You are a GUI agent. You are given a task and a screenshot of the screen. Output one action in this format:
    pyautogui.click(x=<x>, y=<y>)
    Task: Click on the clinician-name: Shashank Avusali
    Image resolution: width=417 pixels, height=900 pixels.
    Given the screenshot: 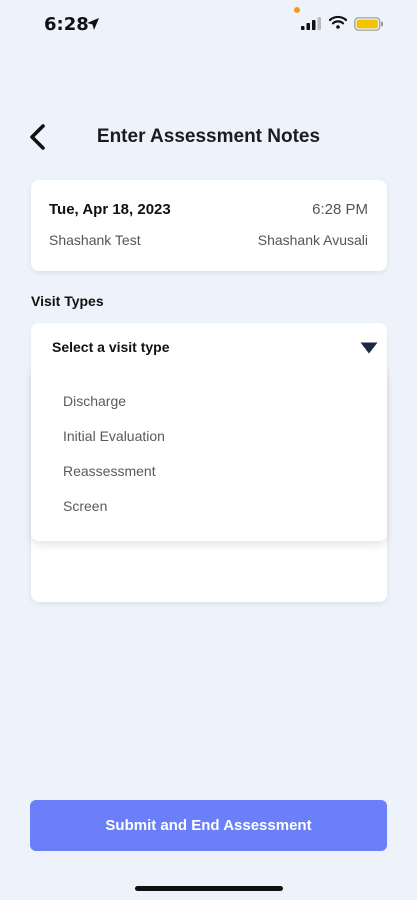 What is the action you would take?
    pyautogui.click(x=312, y=240)
    